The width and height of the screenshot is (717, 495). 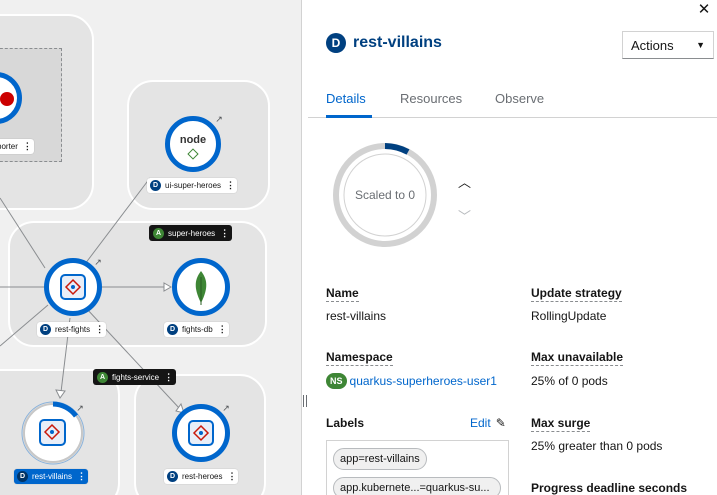 I want to click on namespace-link: quarkus-superheroes-user1, so click(x=423, y=381).